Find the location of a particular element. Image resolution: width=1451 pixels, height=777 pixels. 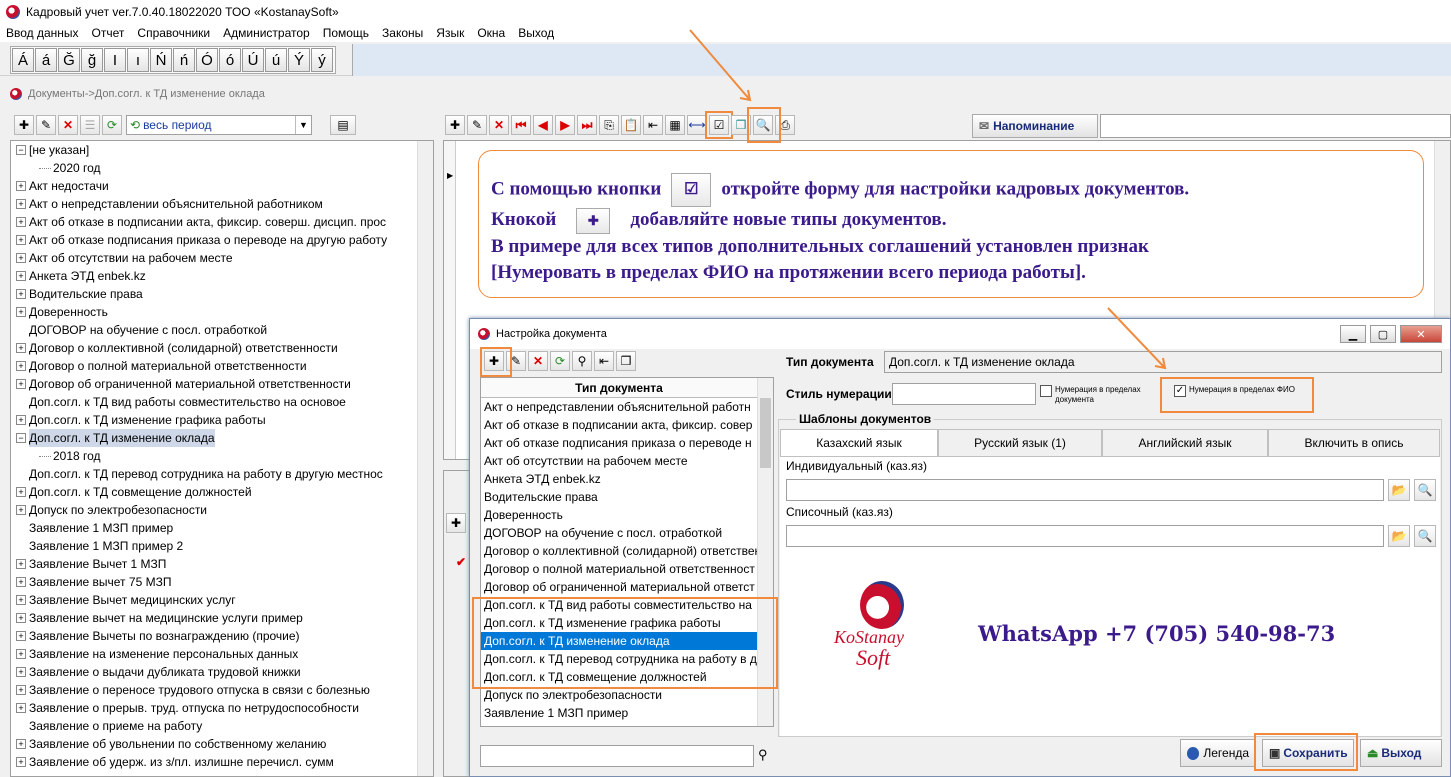

tab-english: Английский язык is located at coordinates (1185, 443).